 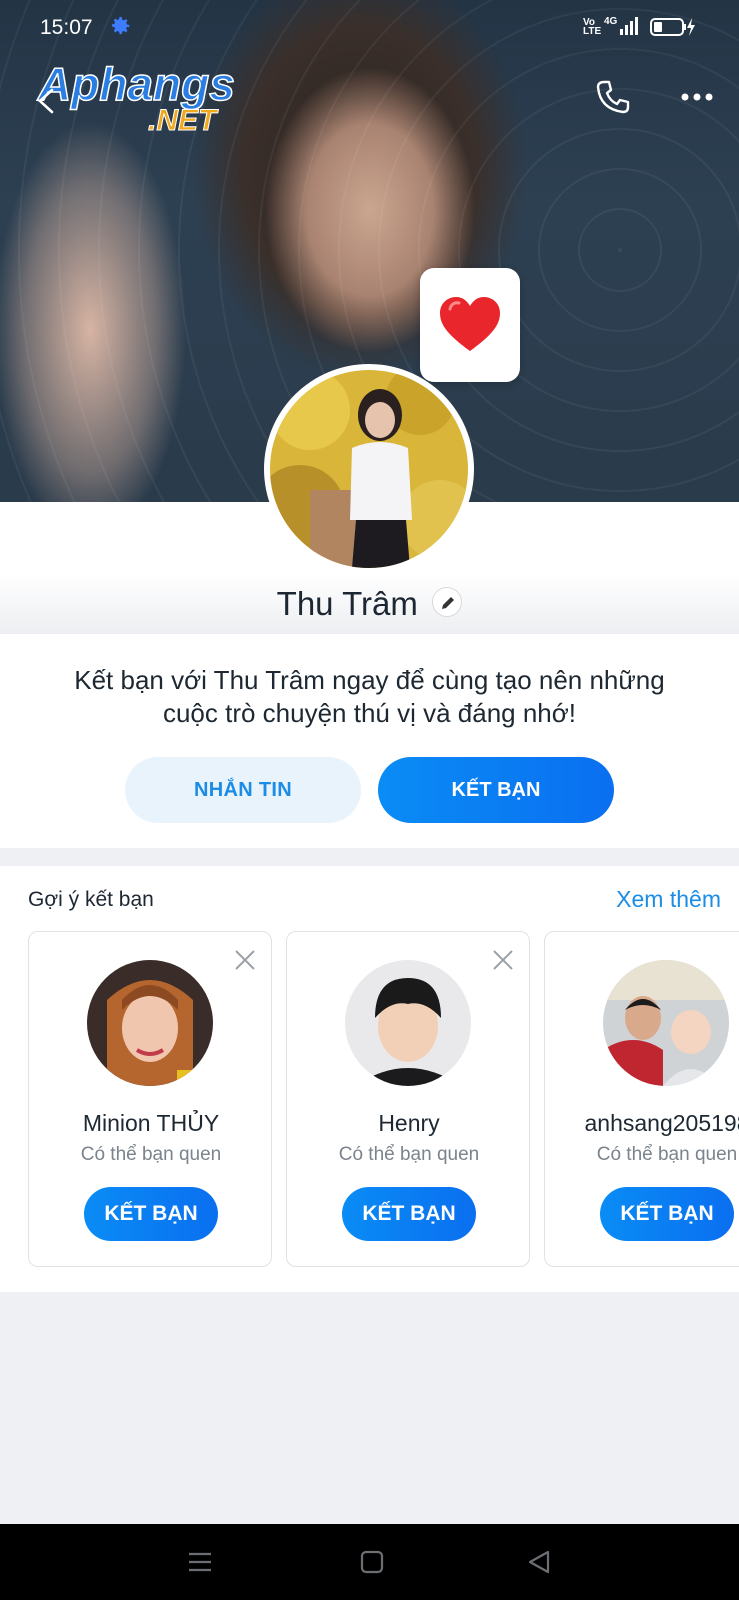 I want to click on menu-icon, so click(x=200, y=1562).